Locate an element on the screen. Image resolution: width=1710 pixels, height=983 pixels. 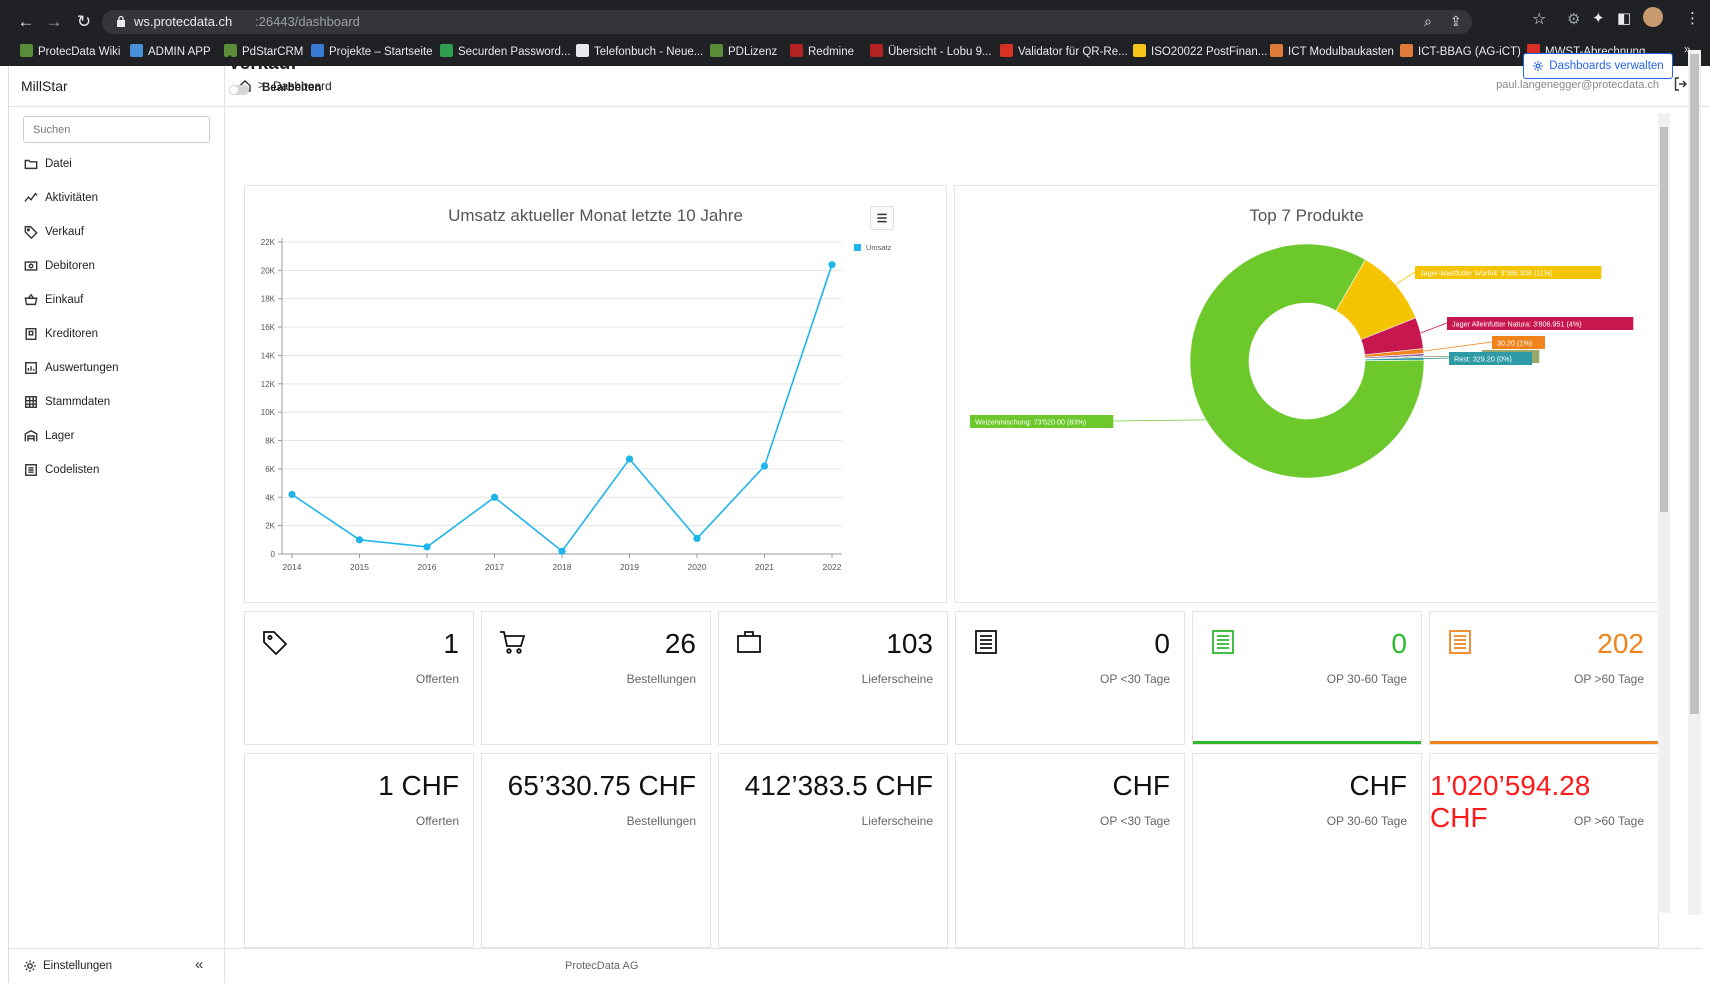
share-icon: ⇪ is located at coordinates (1456, 21).